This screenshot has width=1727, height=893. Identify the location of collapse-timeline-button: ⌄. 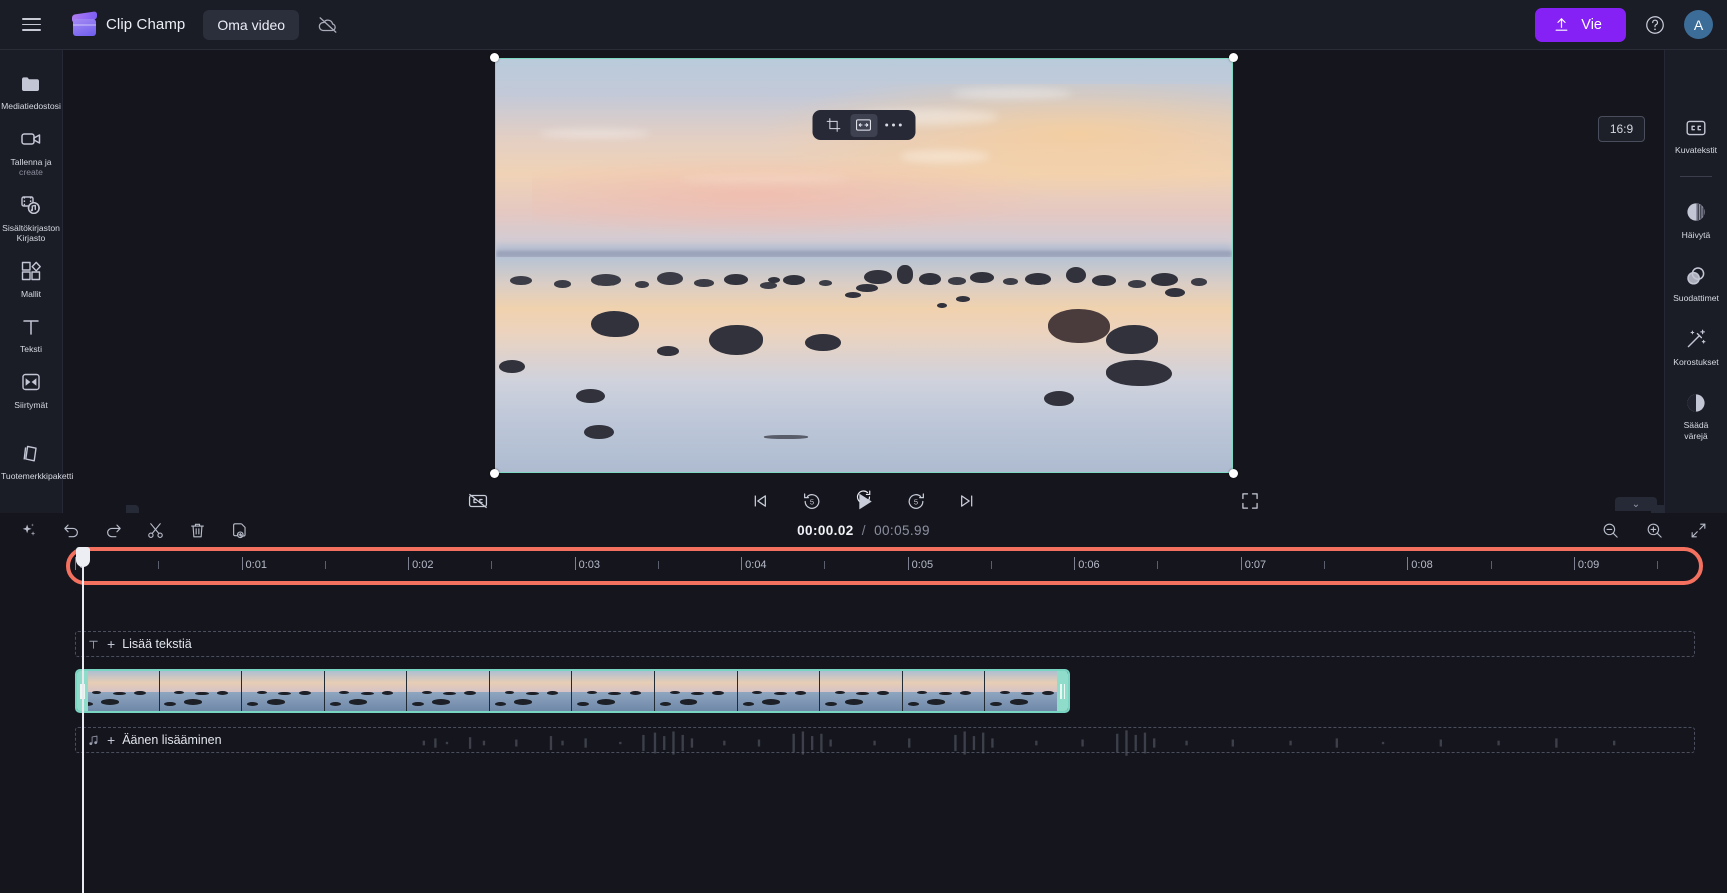
(1636, 504).